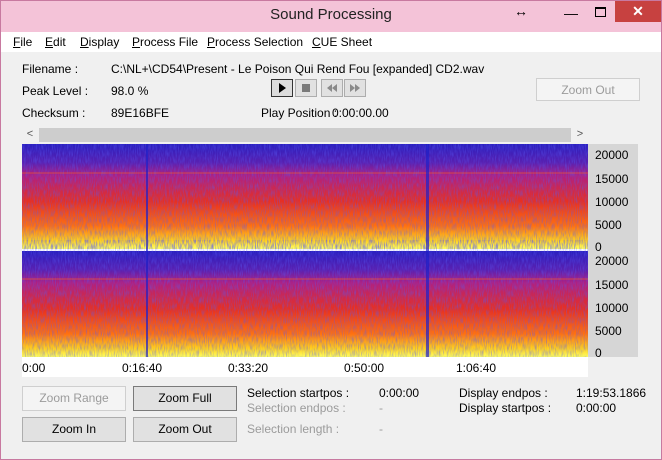  What do you see at coordinates (99, 42) in the screenshot?
I see `menu-display: Display` at bounding box center [99, 42].